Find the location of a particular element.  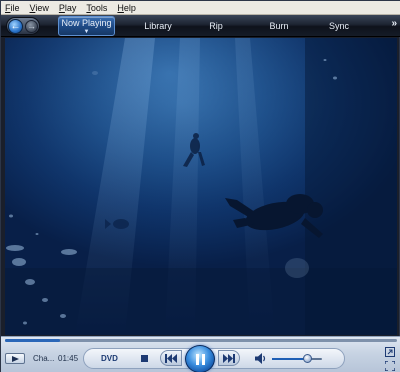

tab-sync: Sync is located at coordinates (339, 26).